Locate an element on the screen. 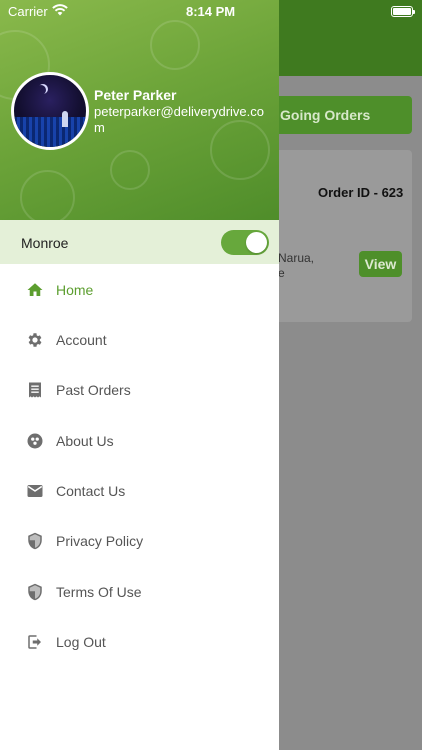 The height and width of the screenshot is (750, 422). group-icon is located at coordinates (35, 441).